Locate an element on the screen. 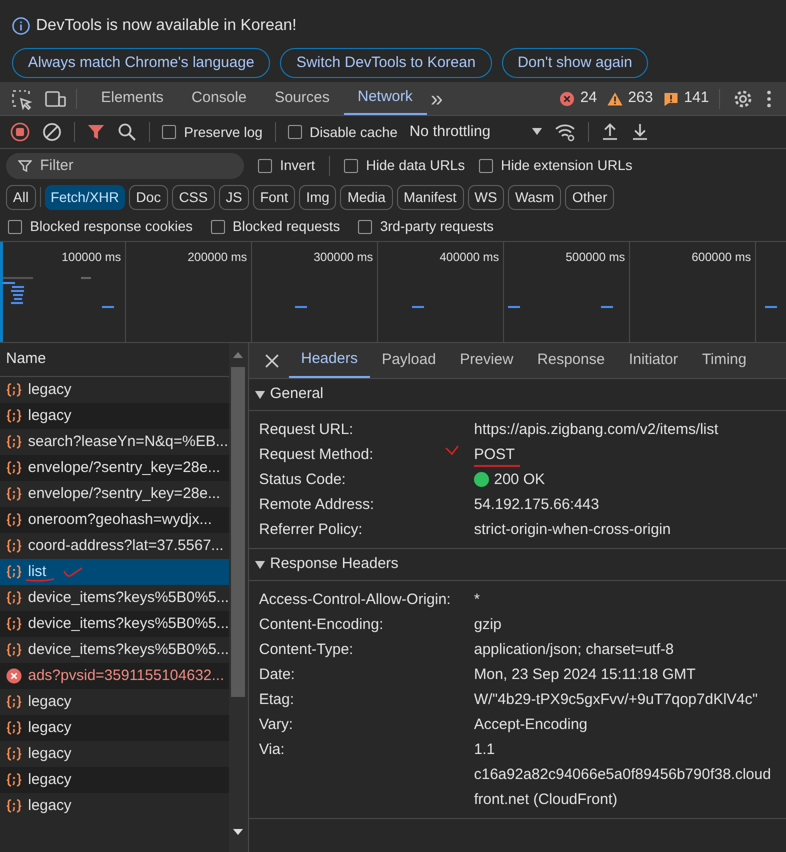  header-name: Content-Type: is located at coordinates (306, 650).